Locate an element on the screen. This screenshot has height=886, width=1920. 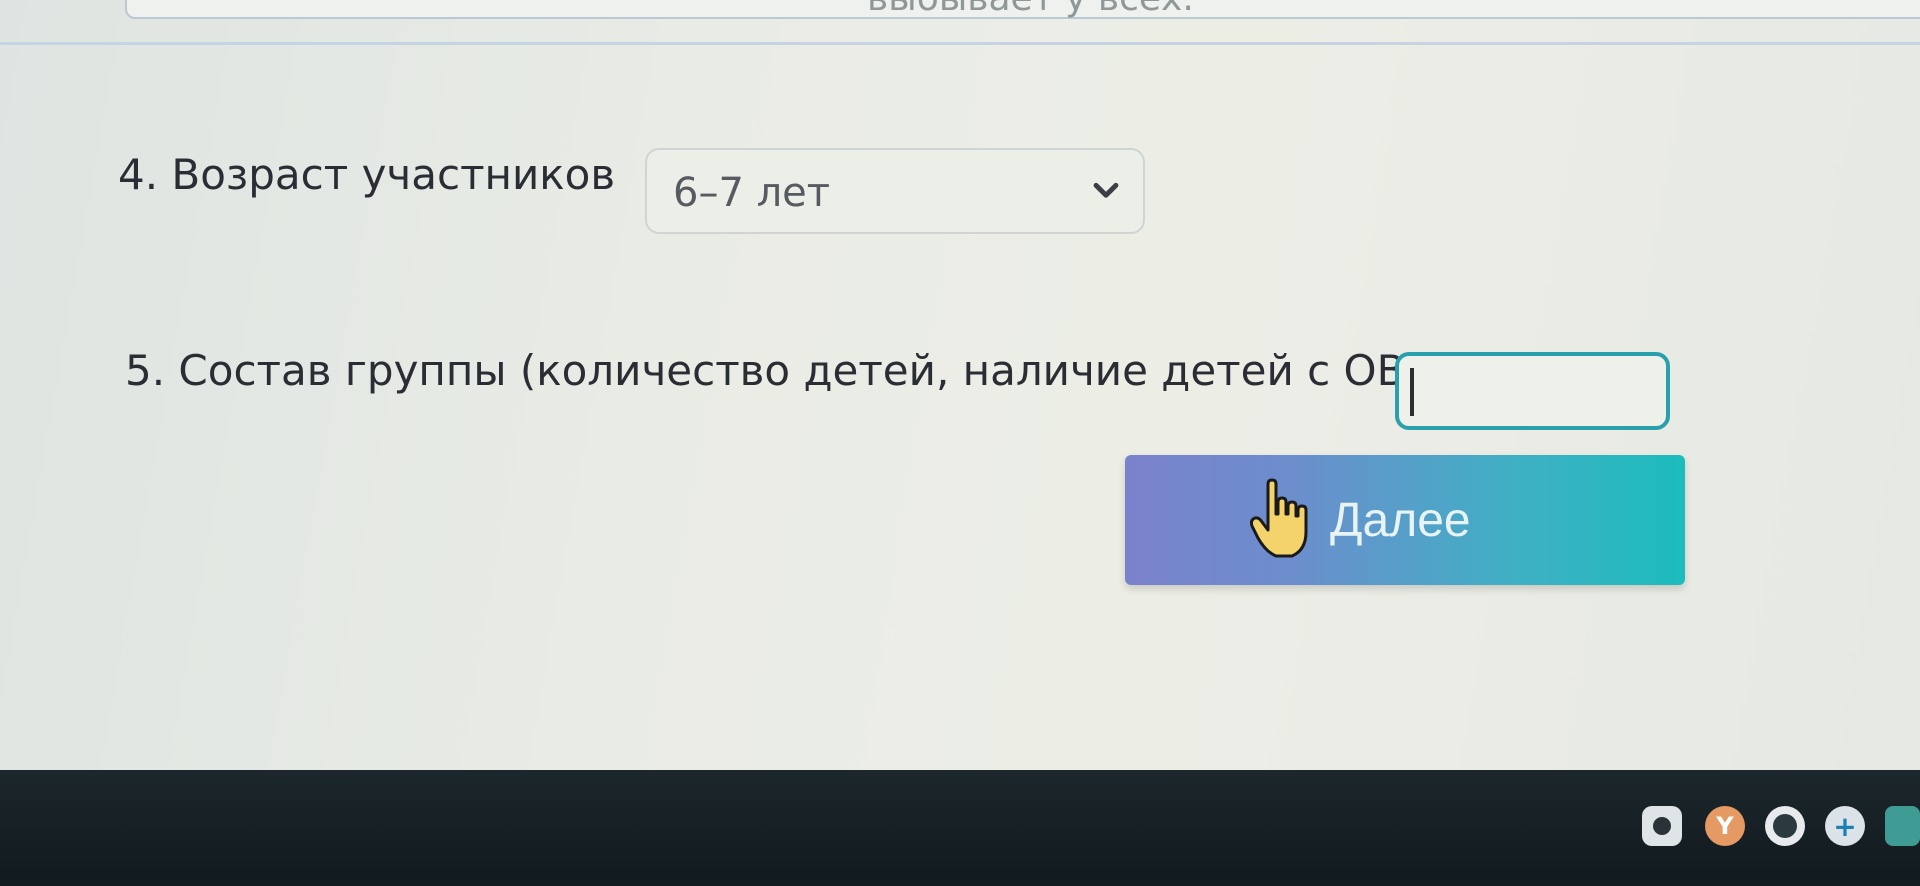
previous-field-card: выбывает у всех. is located at coordinates (1022, 9).